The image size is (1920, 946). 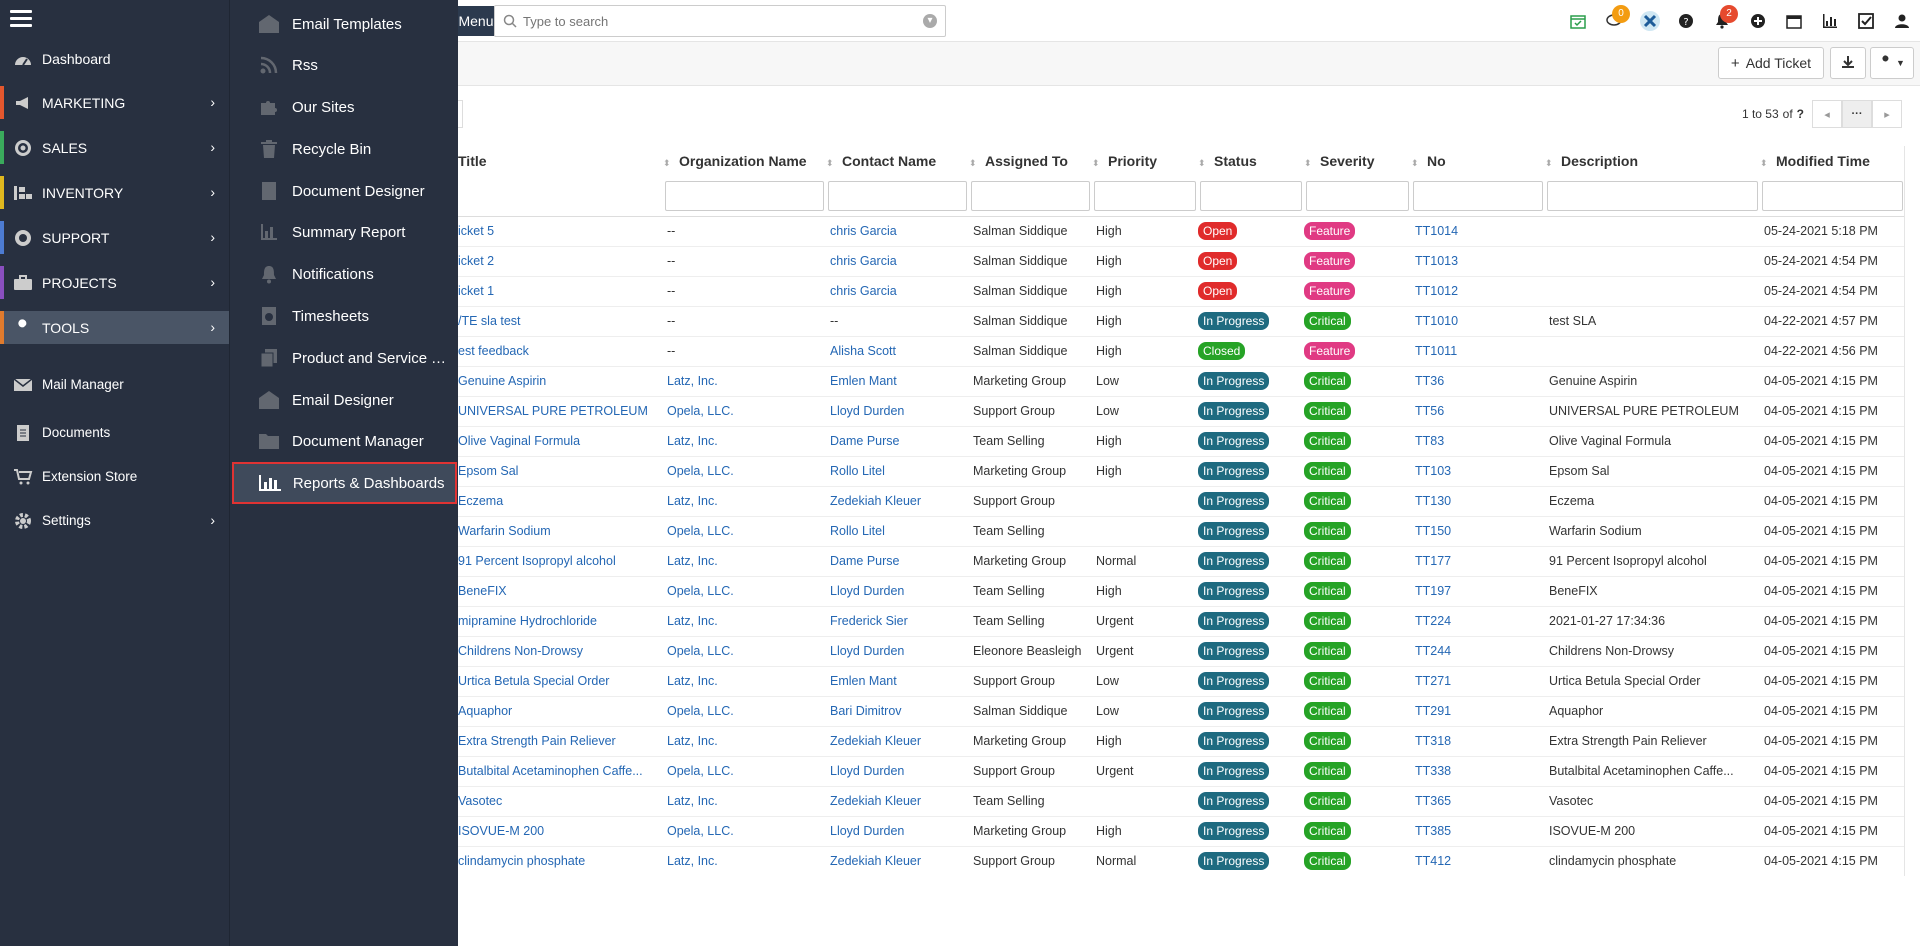 I want to click on cell-title: /TE sla test, so click(x=560, y=321).